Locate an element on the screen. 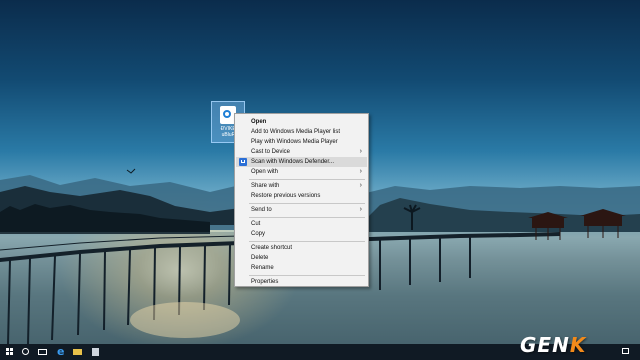  menu-item-label: Properties is located at coordinates (265, 282).